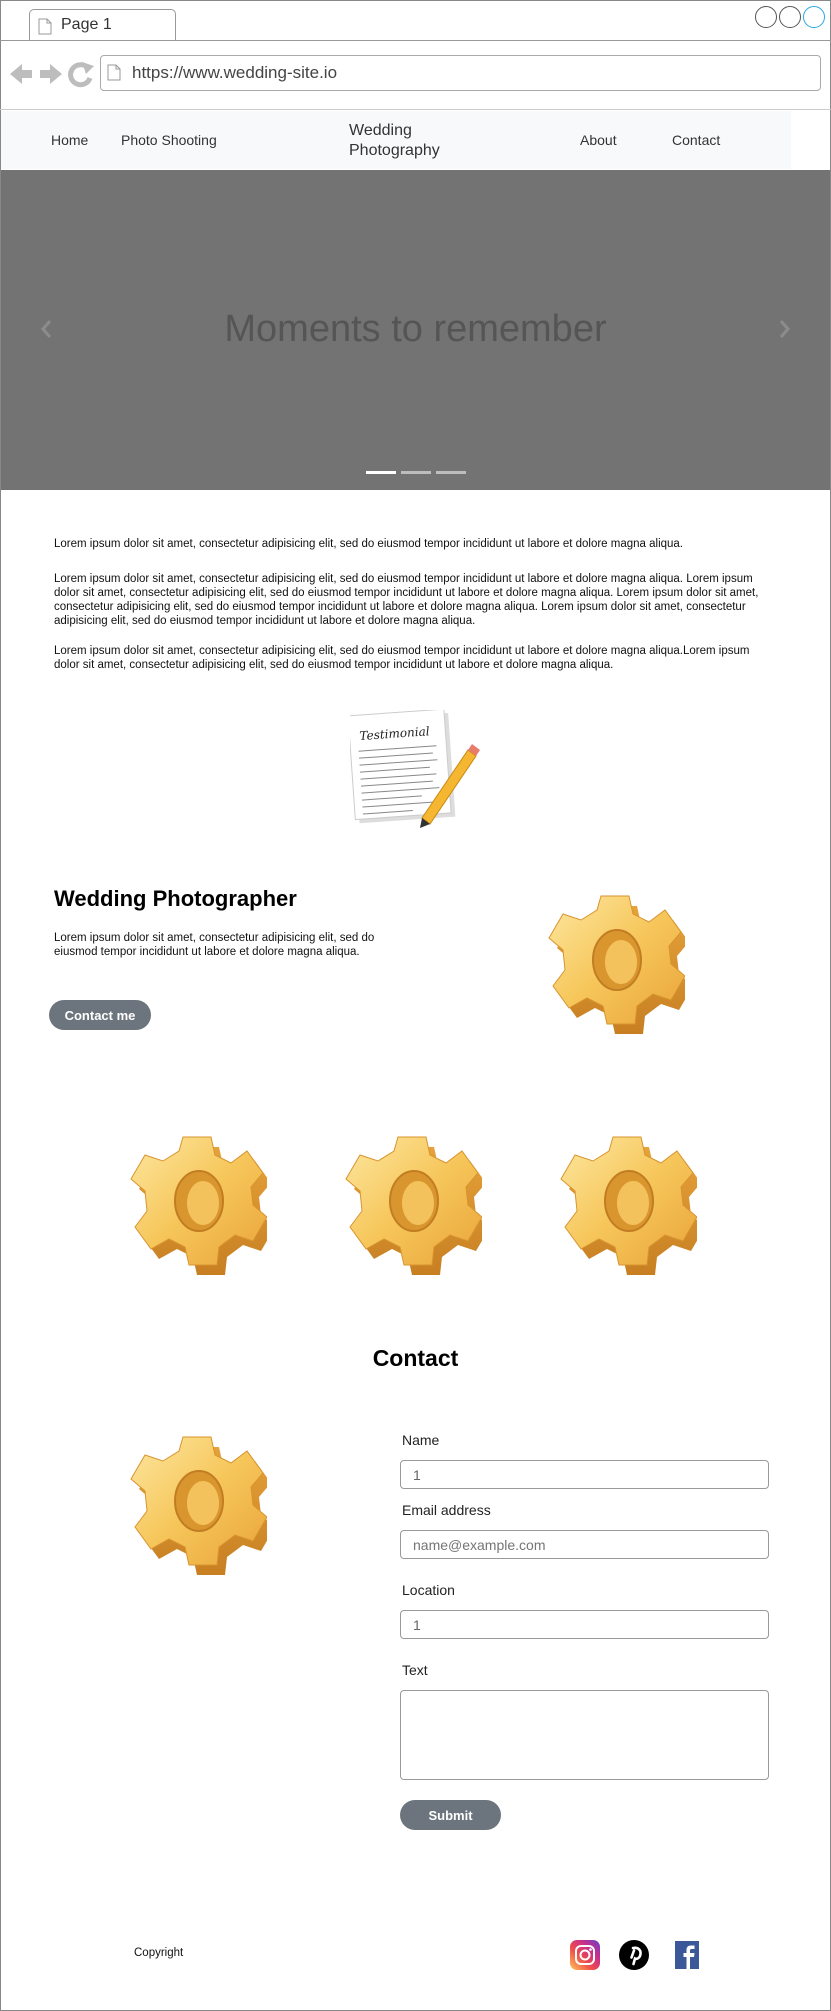  What do you see at coordinates (785, 329) in the screenshot?
I see `carousel-next-icon` at bounding box center [785, 329].